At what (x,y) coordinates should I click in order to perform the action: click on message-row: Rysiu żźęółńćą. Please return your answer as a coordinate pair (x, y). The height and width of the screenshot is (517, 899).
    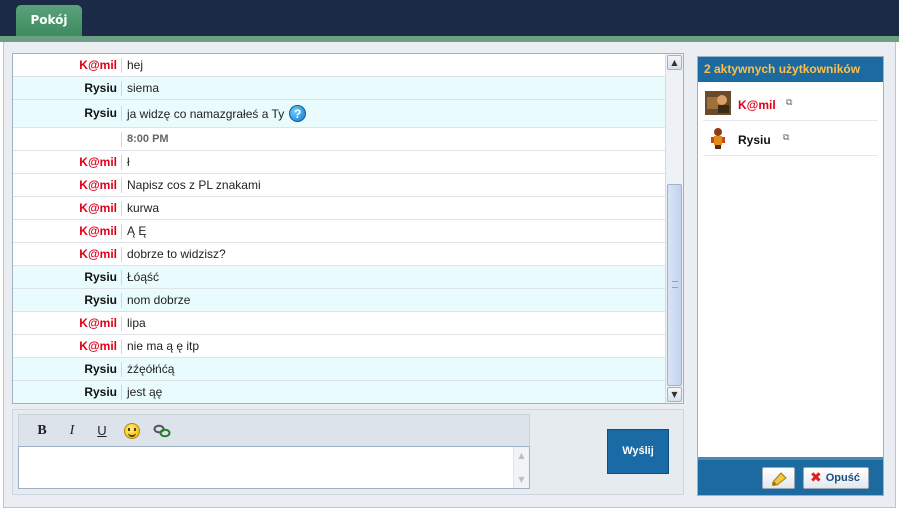
    Looking at the image, I should click on (339, 369).